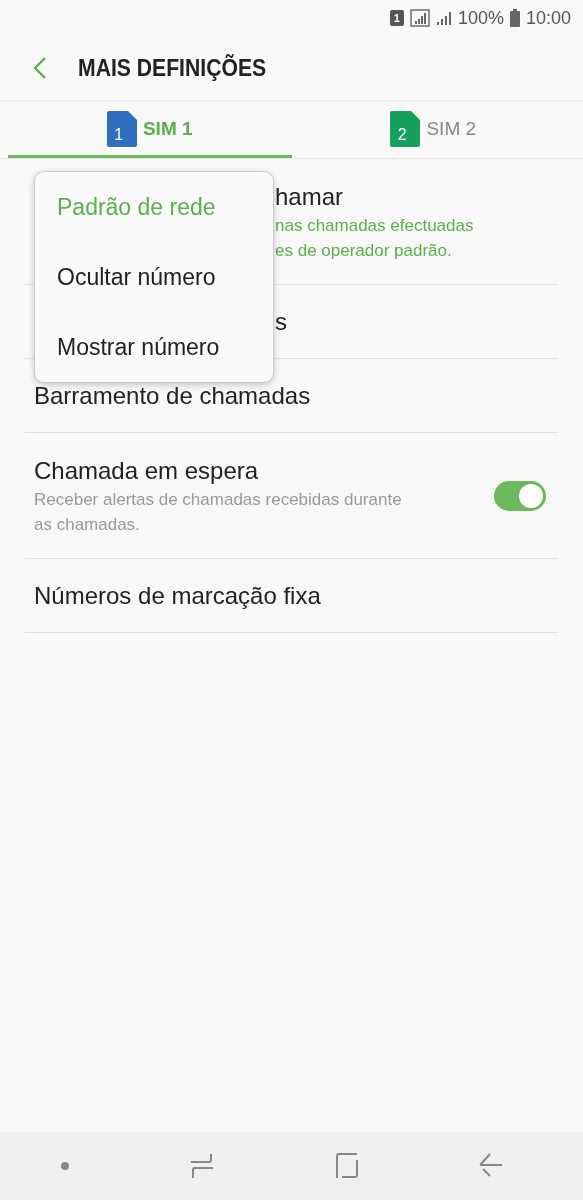 The image size is (583, 1200). I want to click on setting-description: Receber alertas de chamadas recebidas durante, so click(218, 500).